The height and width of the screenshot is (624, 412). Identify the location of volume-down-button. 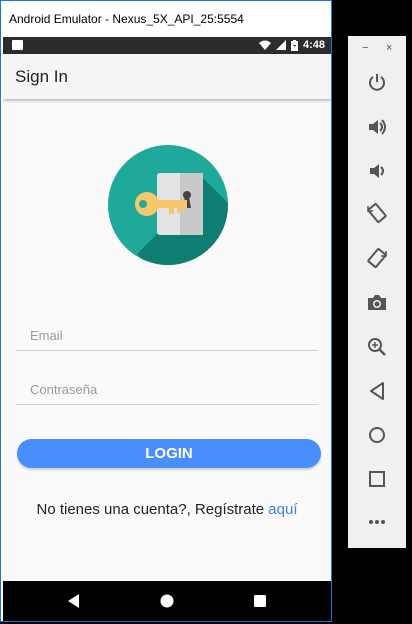
(377, 171).